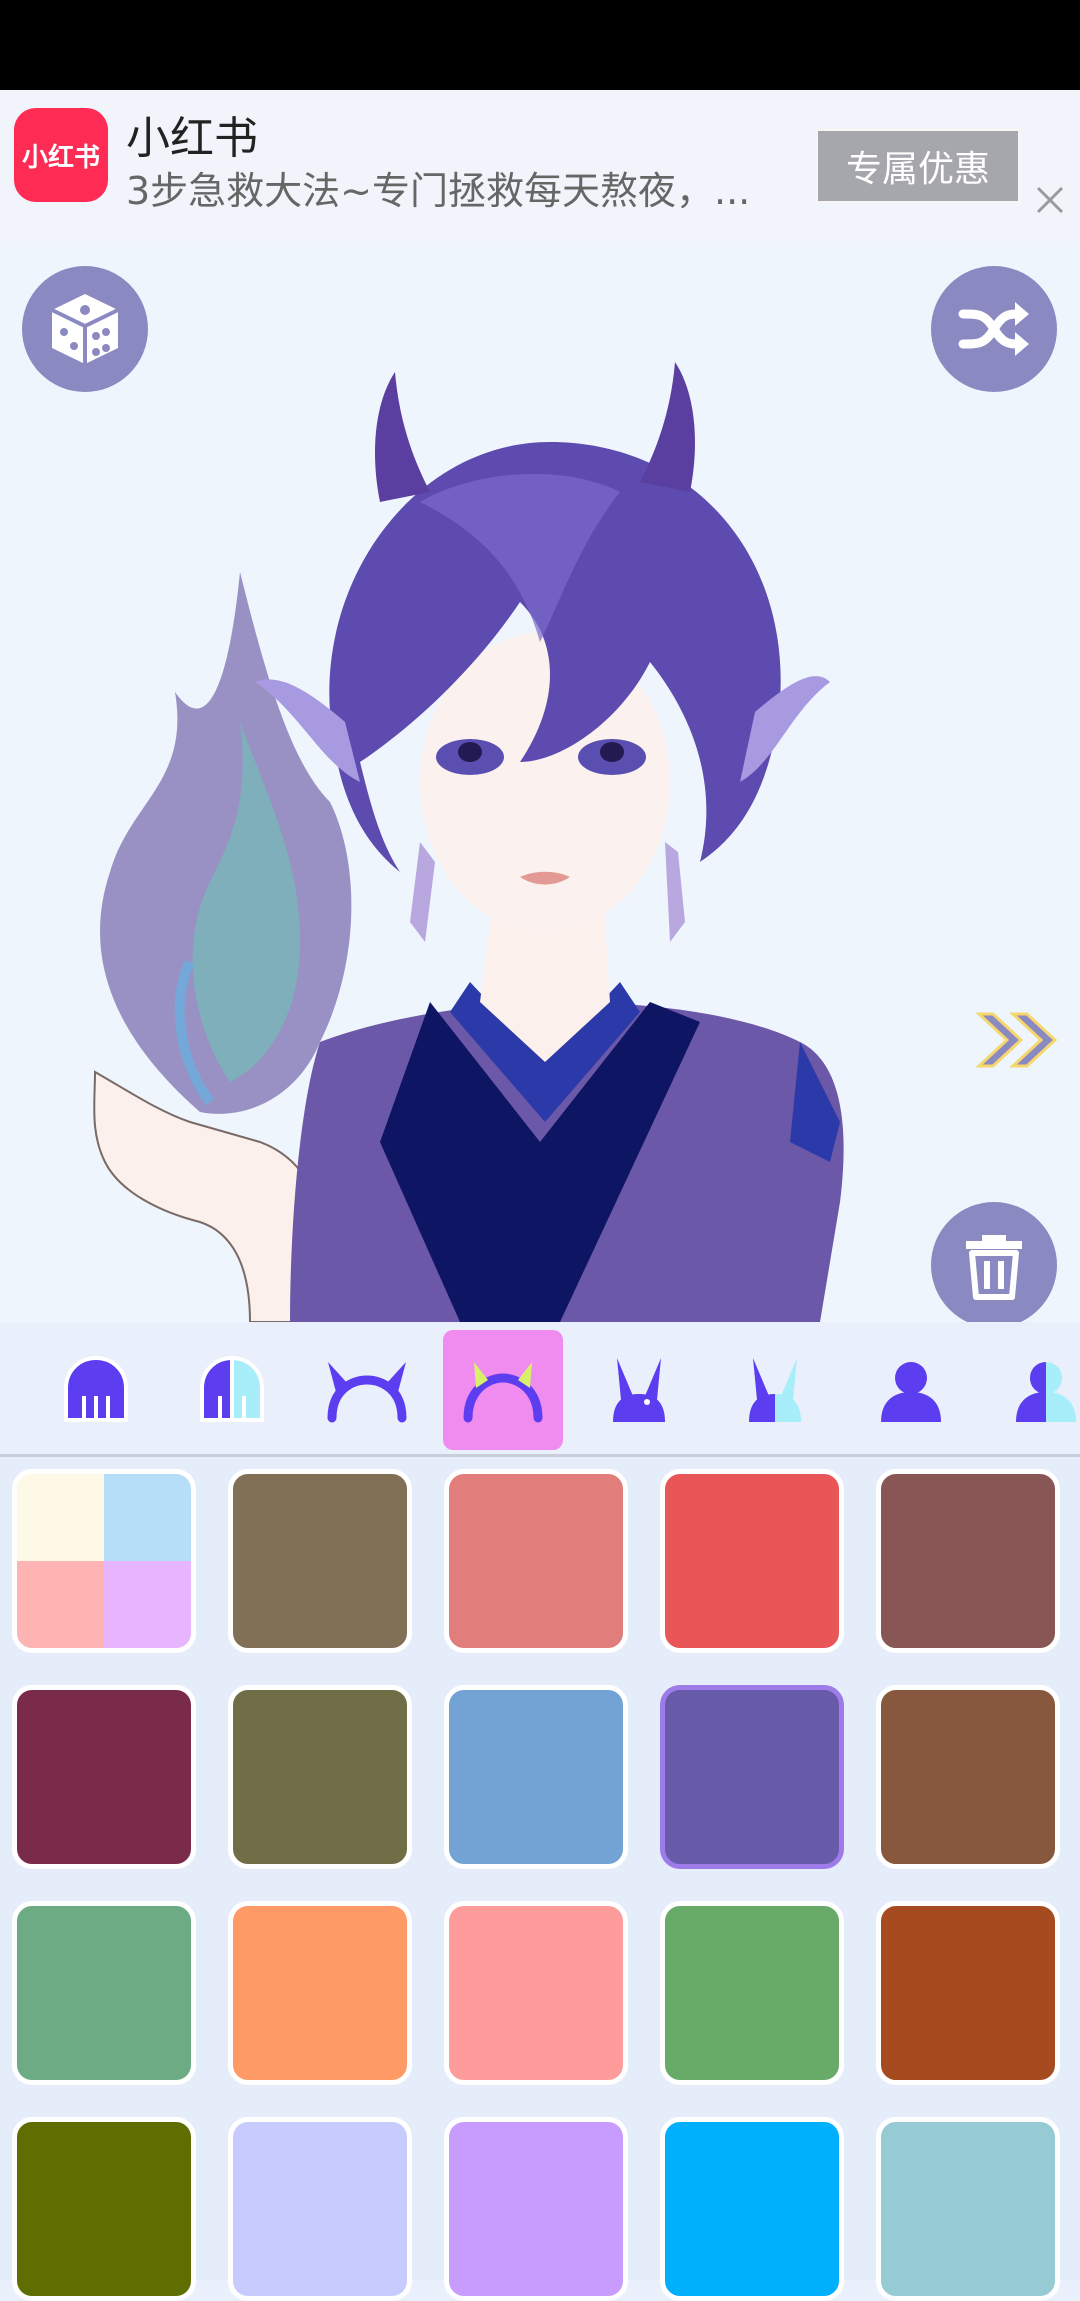 The height and width of the screenshot is (2301, 1080). I want to click on tab-bunny-ears, so click(639, 1390).